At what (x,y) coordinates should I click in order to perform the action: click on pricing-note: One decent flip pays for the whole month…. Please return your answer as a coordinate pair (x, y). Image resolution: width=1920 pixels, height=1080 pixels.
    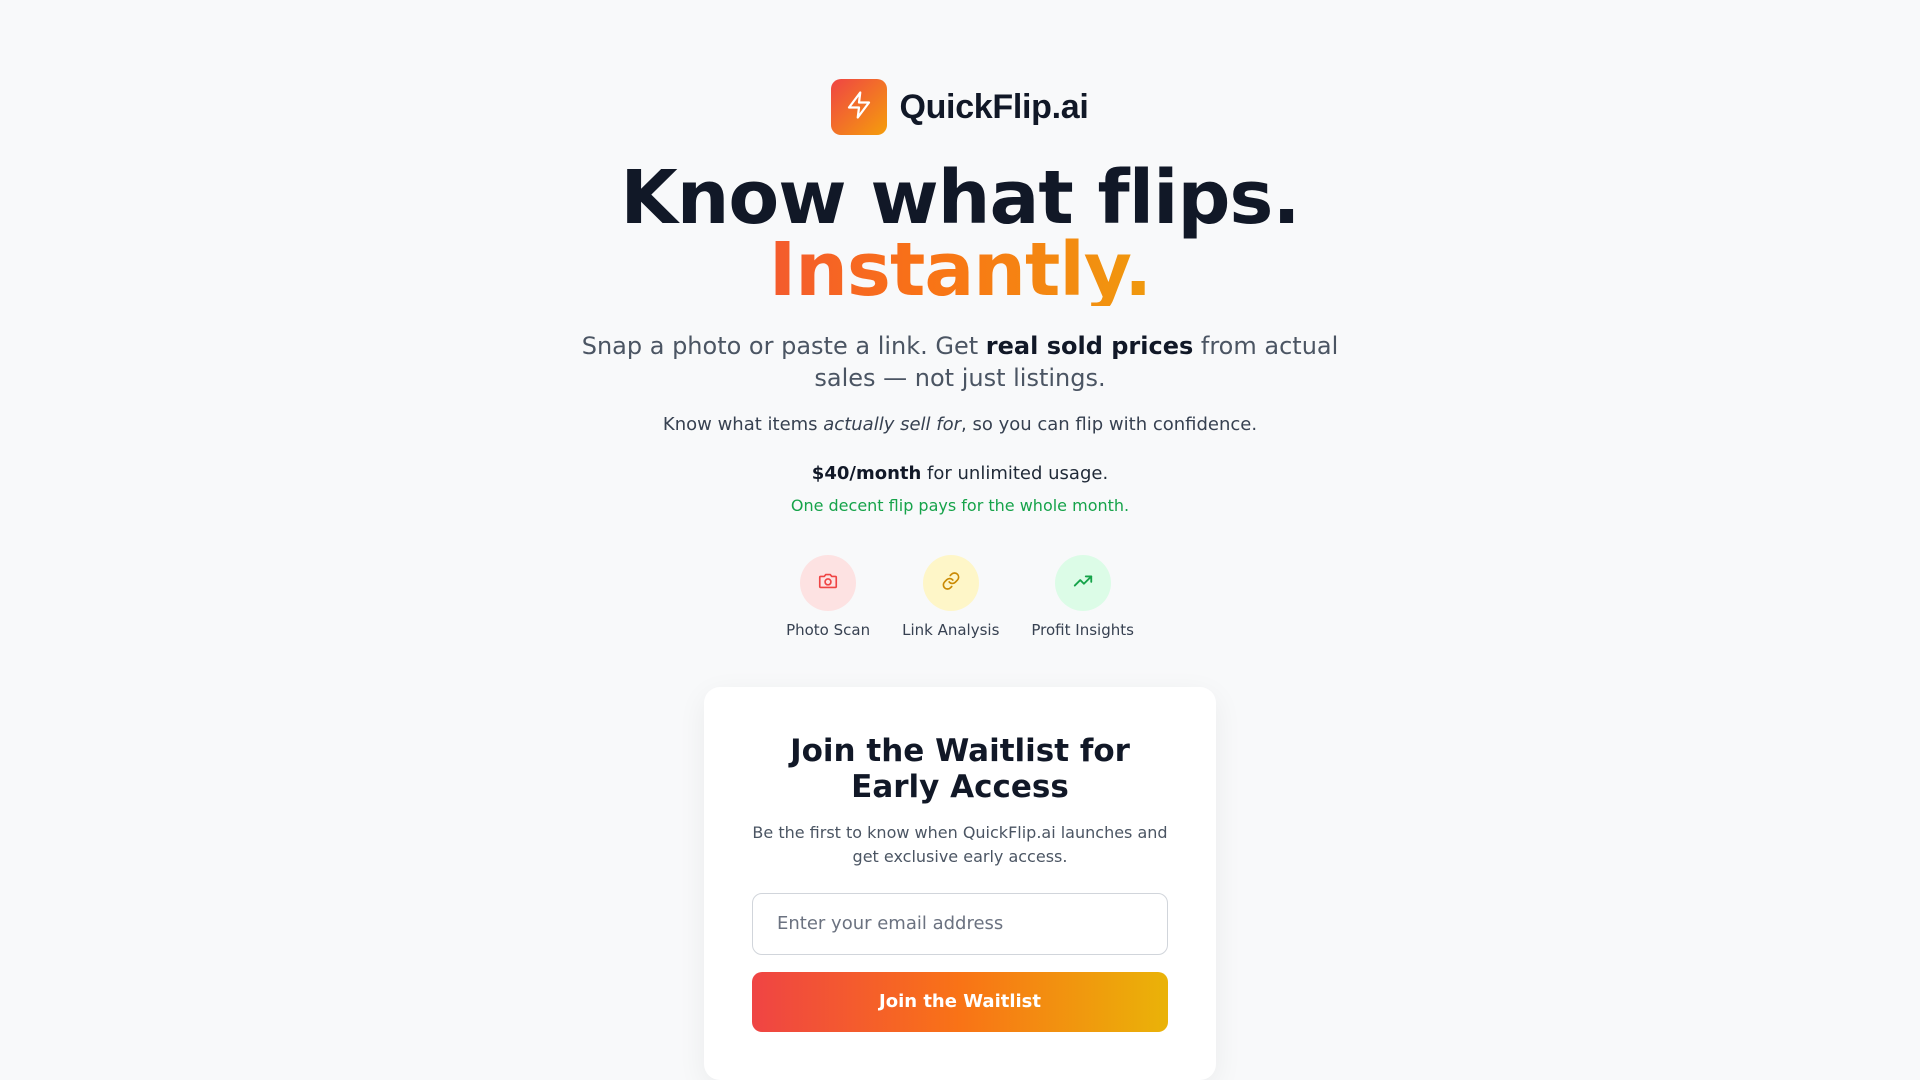
    Looking at the image, I should click on (960, 505).